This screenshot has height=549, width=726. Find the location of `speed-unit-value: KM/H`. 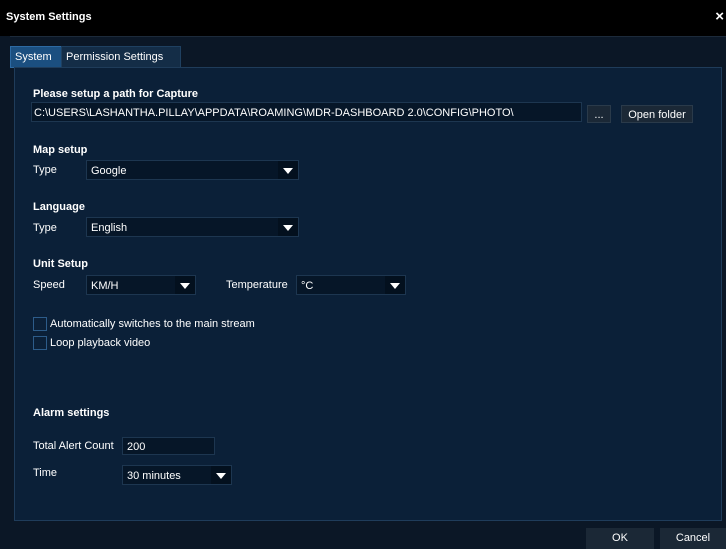

speed-unit-value: KM/H is located at coordinates (105, 286).